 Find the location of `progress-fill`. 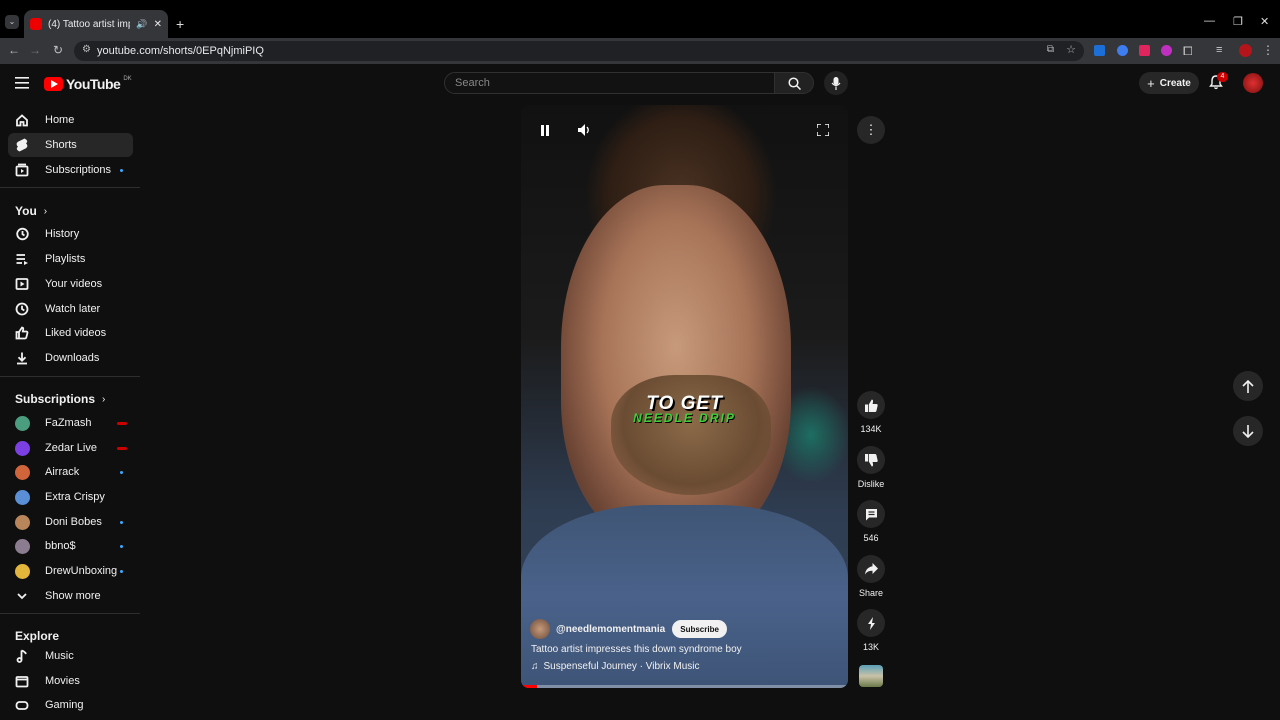

progress-fill is located at coordinates (529, 686).